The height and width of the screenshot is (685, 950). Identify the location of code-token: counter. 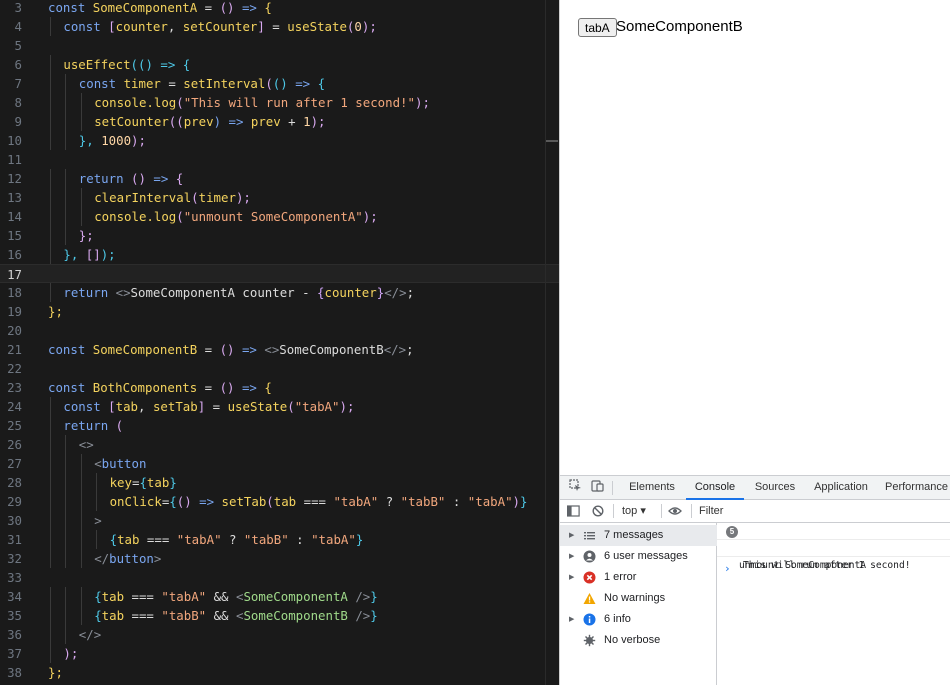
(350, 292).